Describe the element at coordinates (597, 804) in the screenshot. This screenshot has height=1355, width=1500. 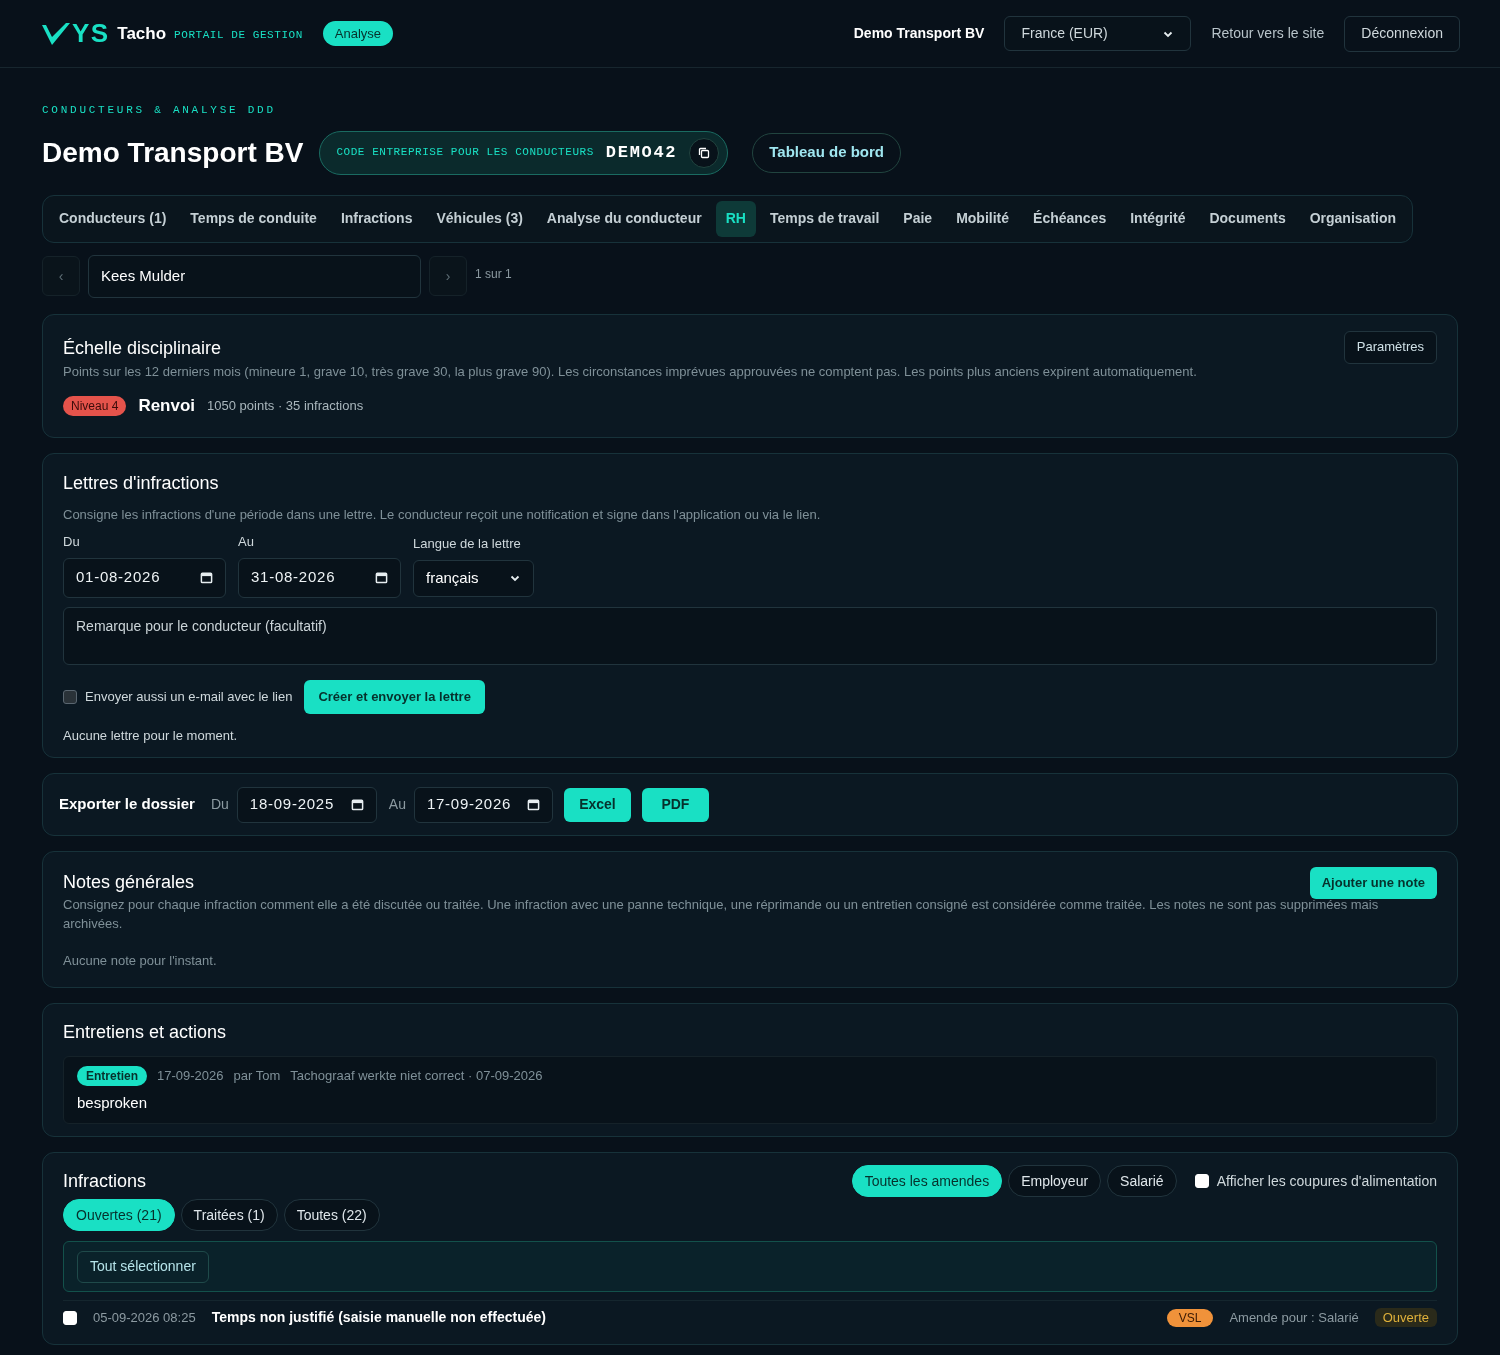
I see `export-button: Excel` at that location.